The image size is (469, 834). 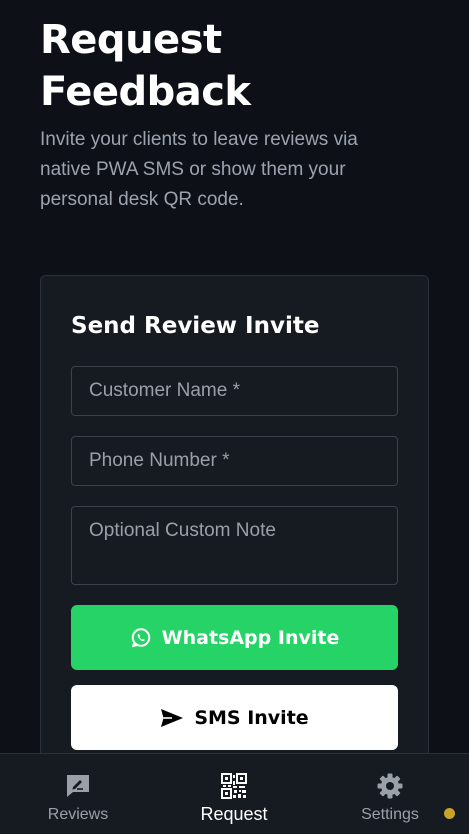 I want to click on whatsapp-invite-label: WhatsApp Invite, so click(x=250, y=637).